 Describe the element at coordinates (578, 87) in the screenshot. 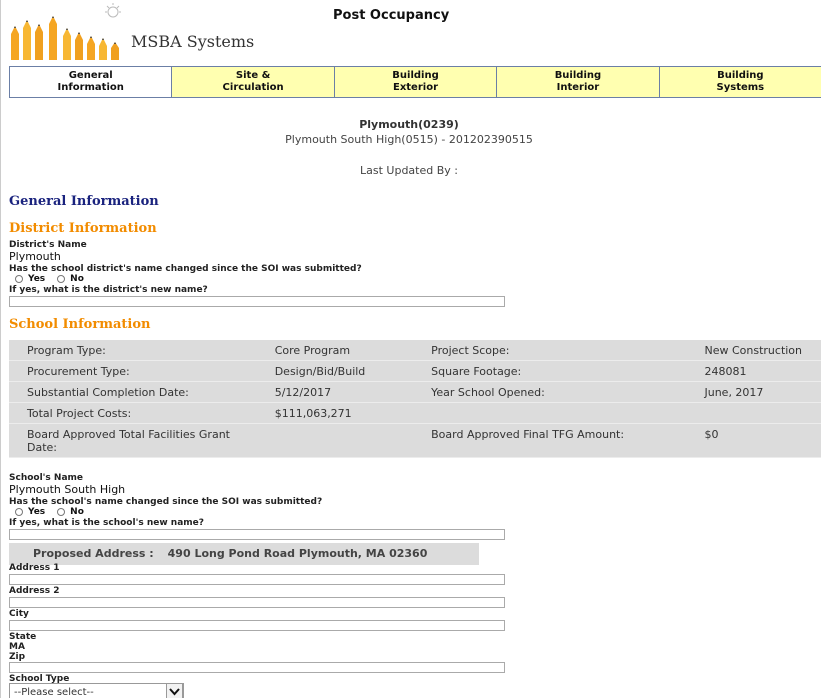

I see `tab-label: Interior` at that location.